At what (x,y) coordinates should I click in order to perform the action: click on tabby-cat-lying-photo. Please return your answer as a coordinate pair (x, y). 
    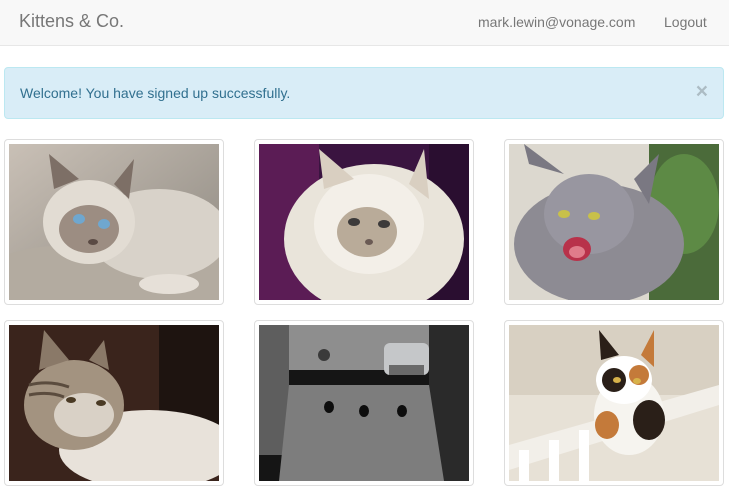
    Looking at the image, I should click on (114, 403).